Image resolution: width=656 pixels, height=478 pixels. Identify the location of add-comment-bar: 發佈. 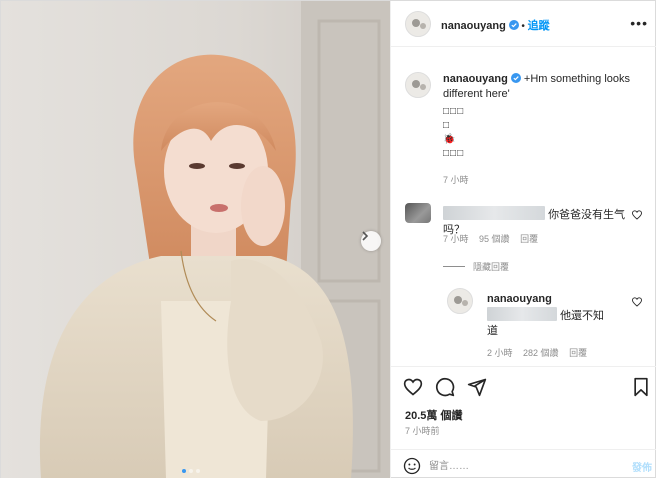
(523, 463).